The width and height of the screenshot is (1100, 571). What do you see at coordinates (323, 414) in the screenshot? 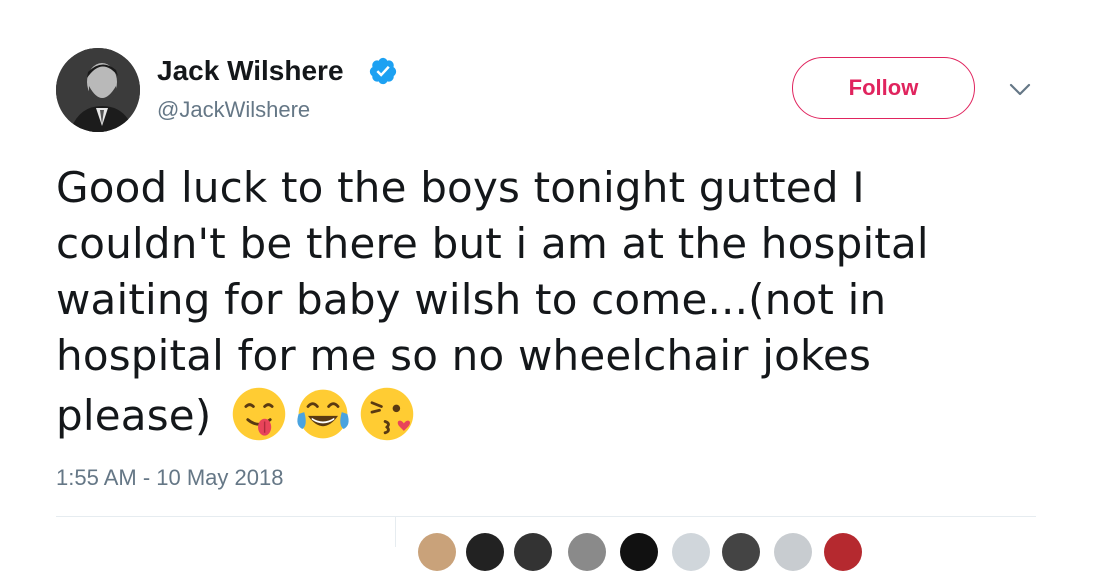
I see `tears-of-joy-emoji-icon` at bounding box center [323, 414].